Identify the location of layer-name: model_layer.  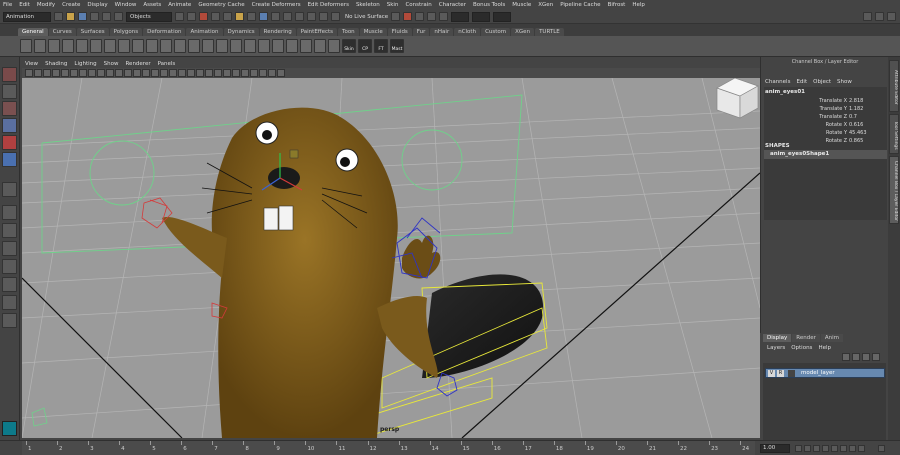
(818, 373).